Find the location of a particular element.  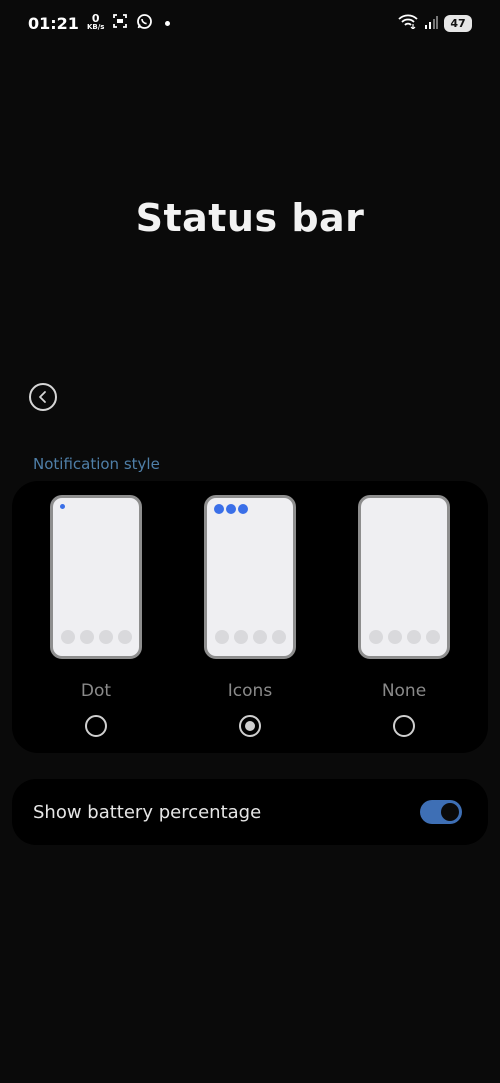

radio-selected-mark is located at coordinates (250, 726).